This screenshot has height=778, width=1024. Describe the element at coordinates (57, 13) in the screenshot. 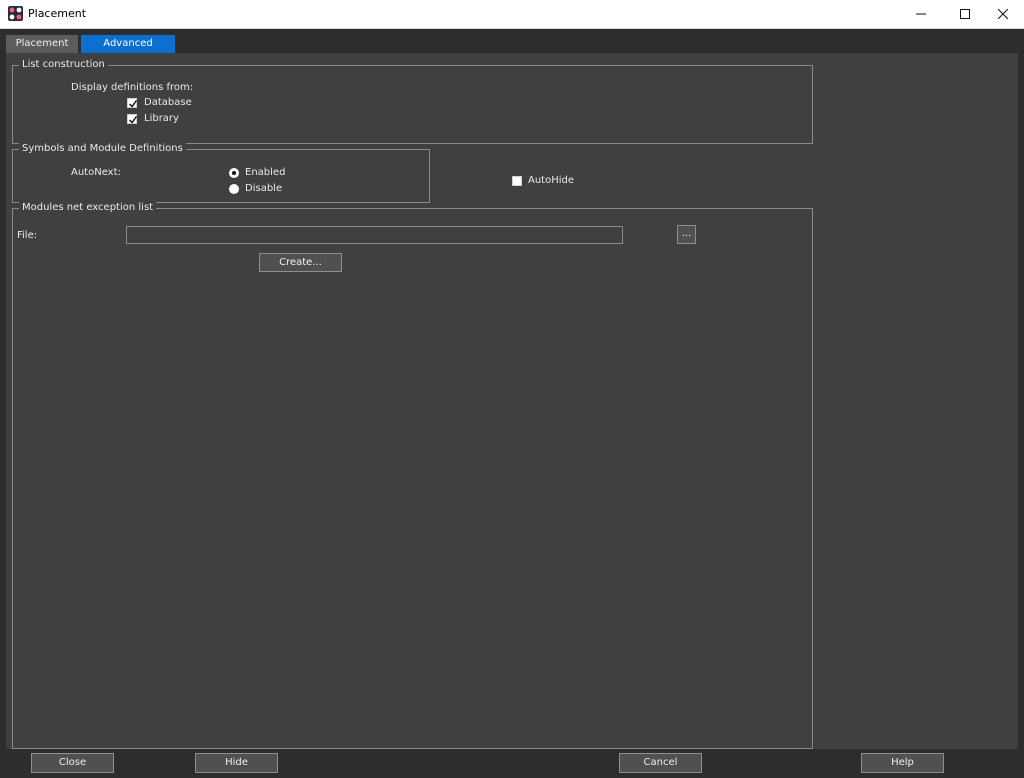

I see `window-title: Placement` at that location.